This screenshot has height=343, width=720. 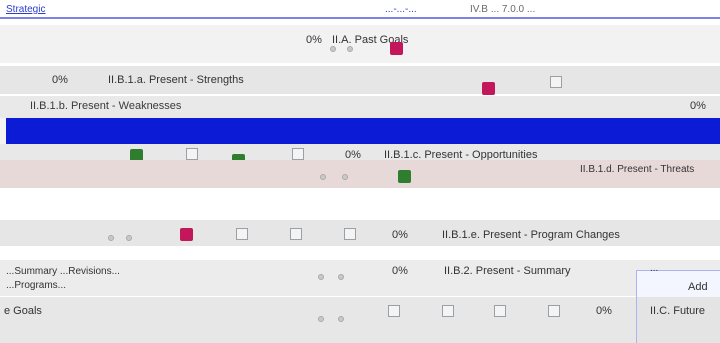 What do you see at coordinates (25, 9) in the screenshot?
I see `top-link-left: Strategic` at bounding box center [25, 9].